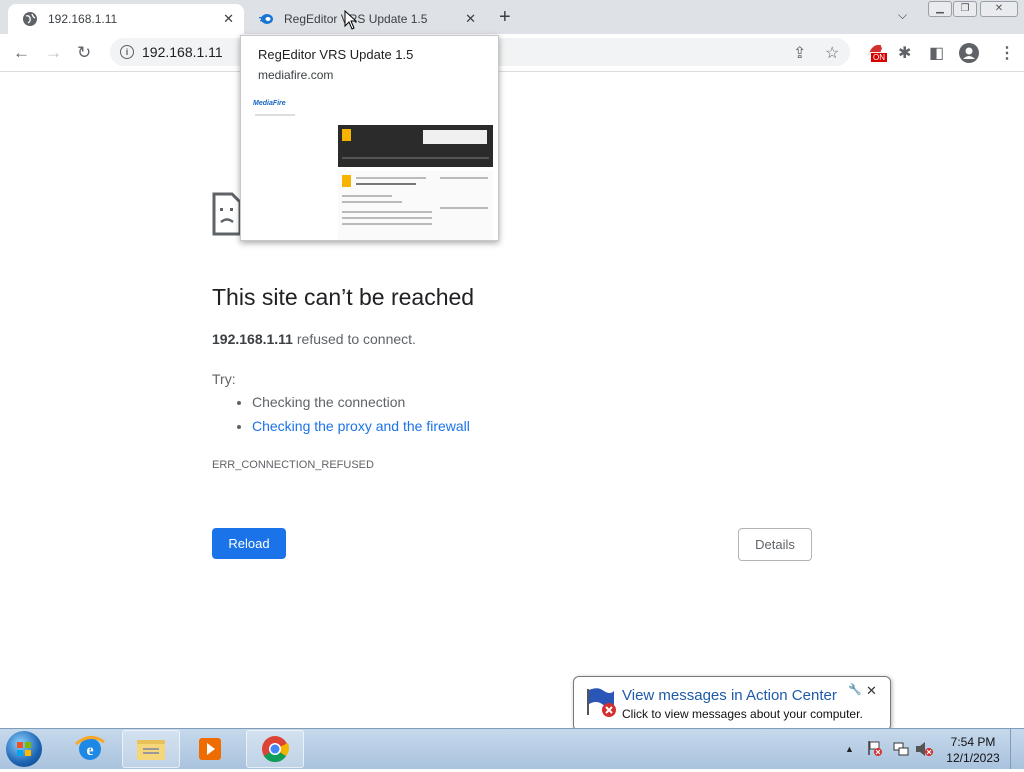 The image size is (1024, 772). Describe the element at coordinates (832, 53) in the screenshot. I see `bookmark-star-icon: ☆` at that location.